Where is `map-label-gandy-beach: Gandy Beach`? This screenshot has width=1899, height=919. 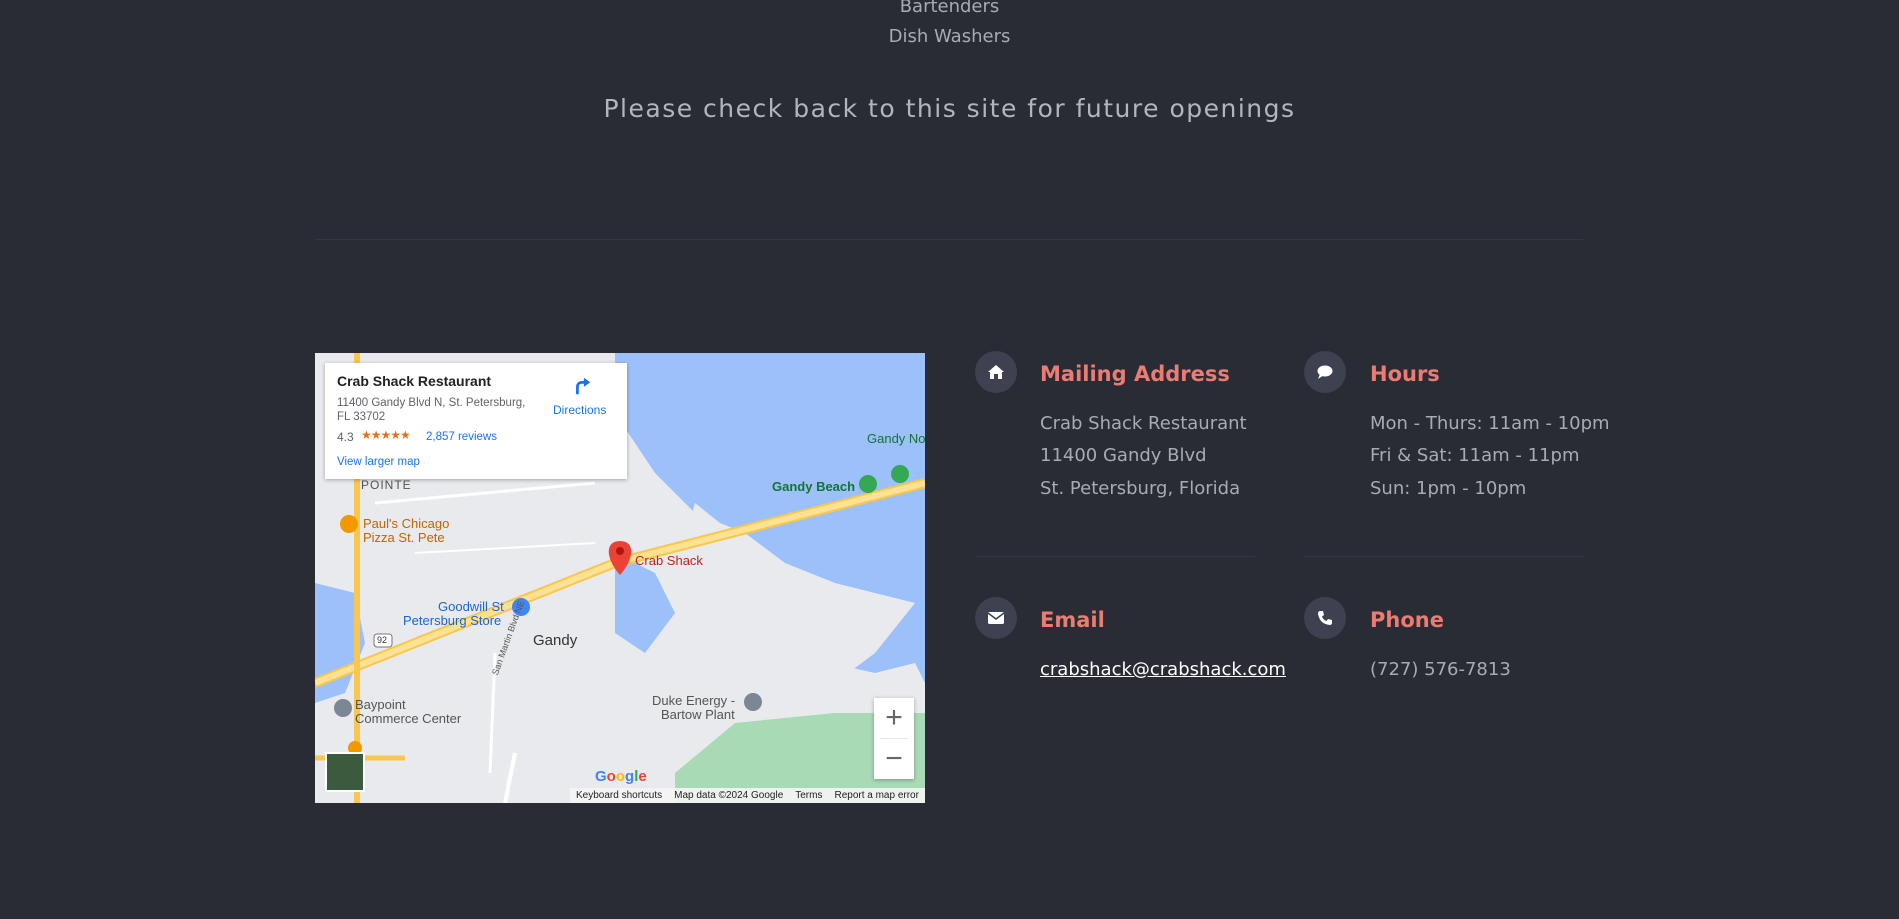 map-label-gandy-beach: Gandy Beach is located at coordinates (813, 486).